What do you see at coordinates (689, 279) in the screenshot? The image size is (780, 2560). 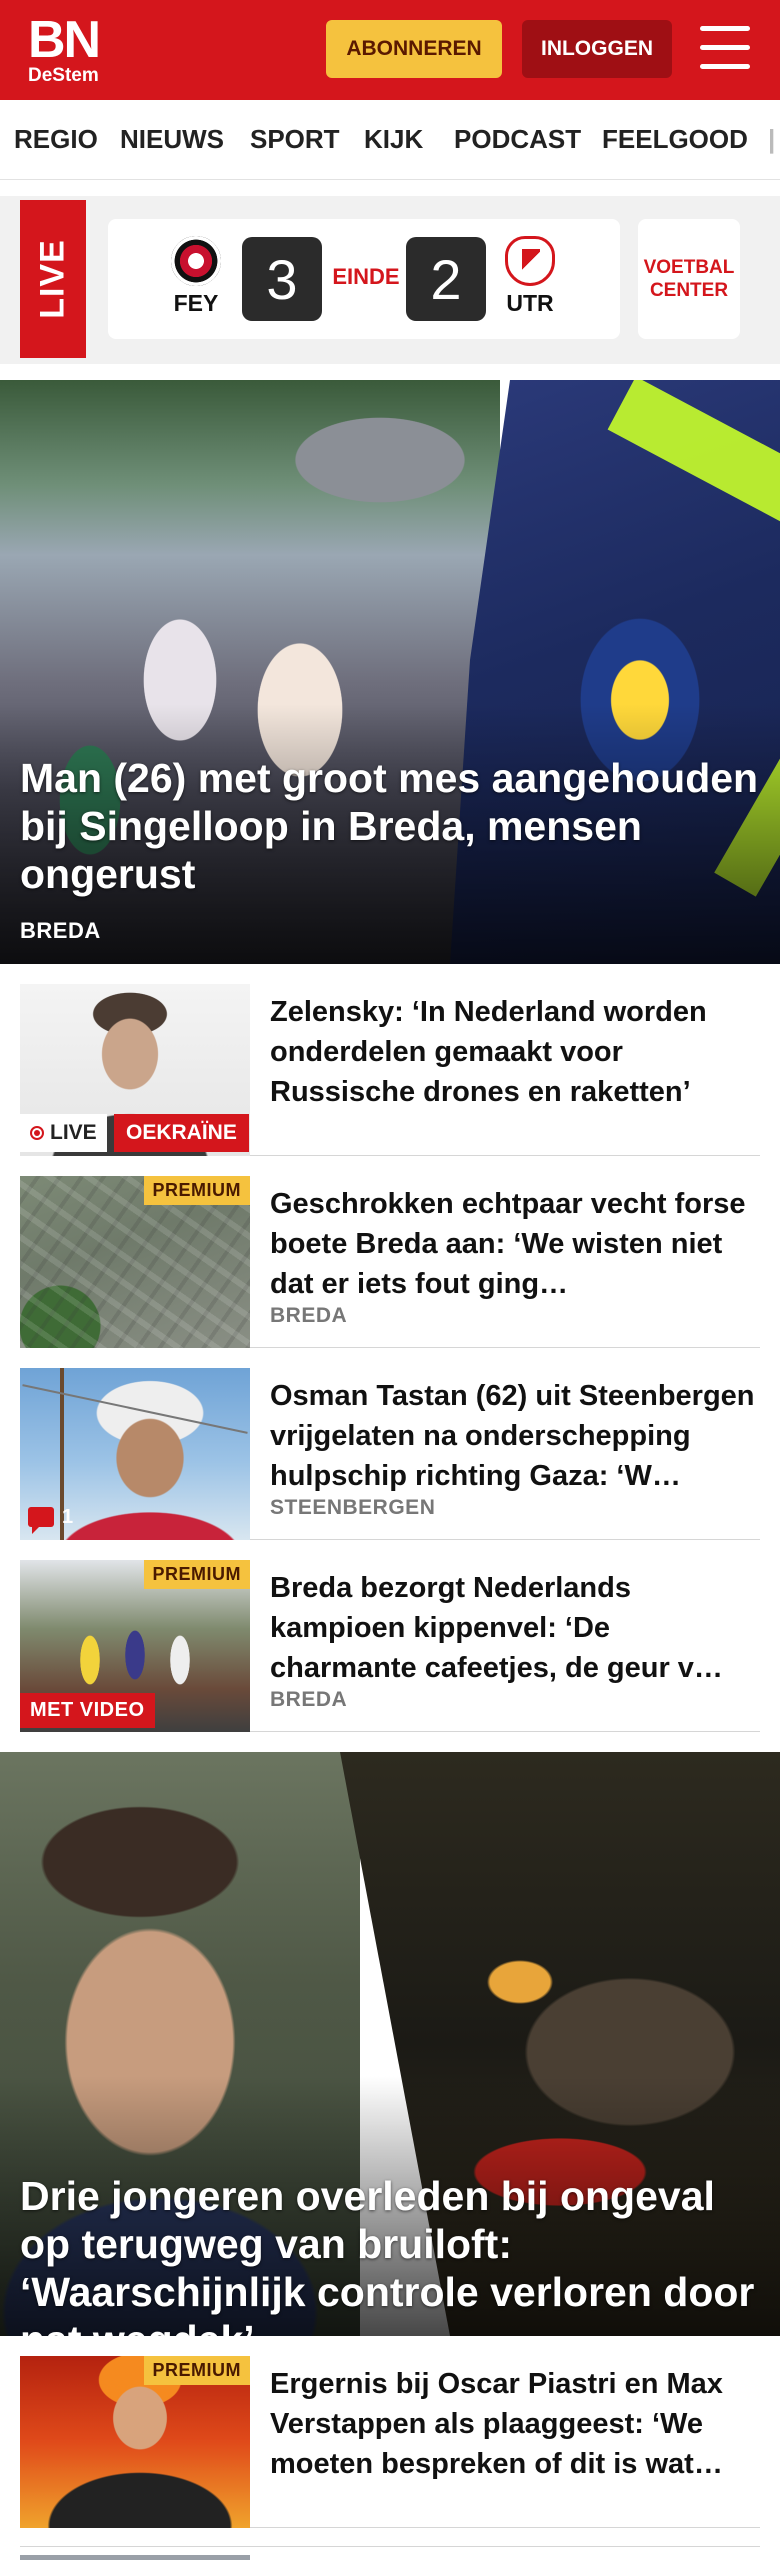 I see `voetbal-center-button: VOETBAL CENTER` at bounding box center [689, 279].